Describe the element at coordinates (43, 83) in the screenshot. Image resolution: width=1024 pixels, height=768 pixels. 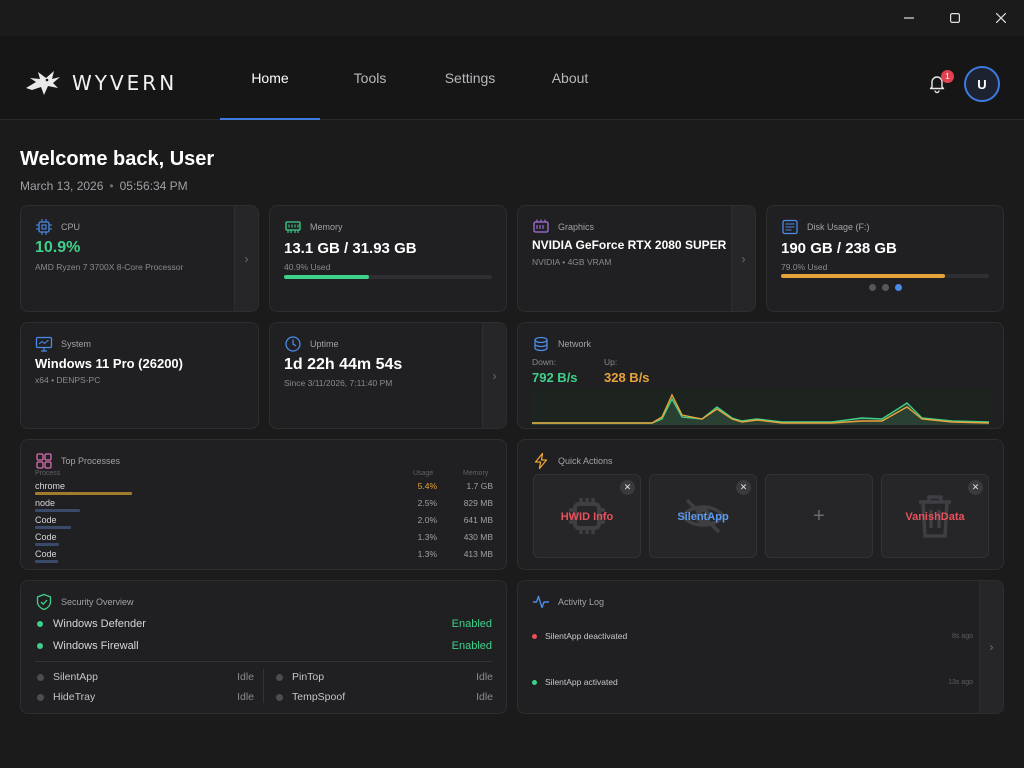
I see `wyvern-logo-icon` at that location.